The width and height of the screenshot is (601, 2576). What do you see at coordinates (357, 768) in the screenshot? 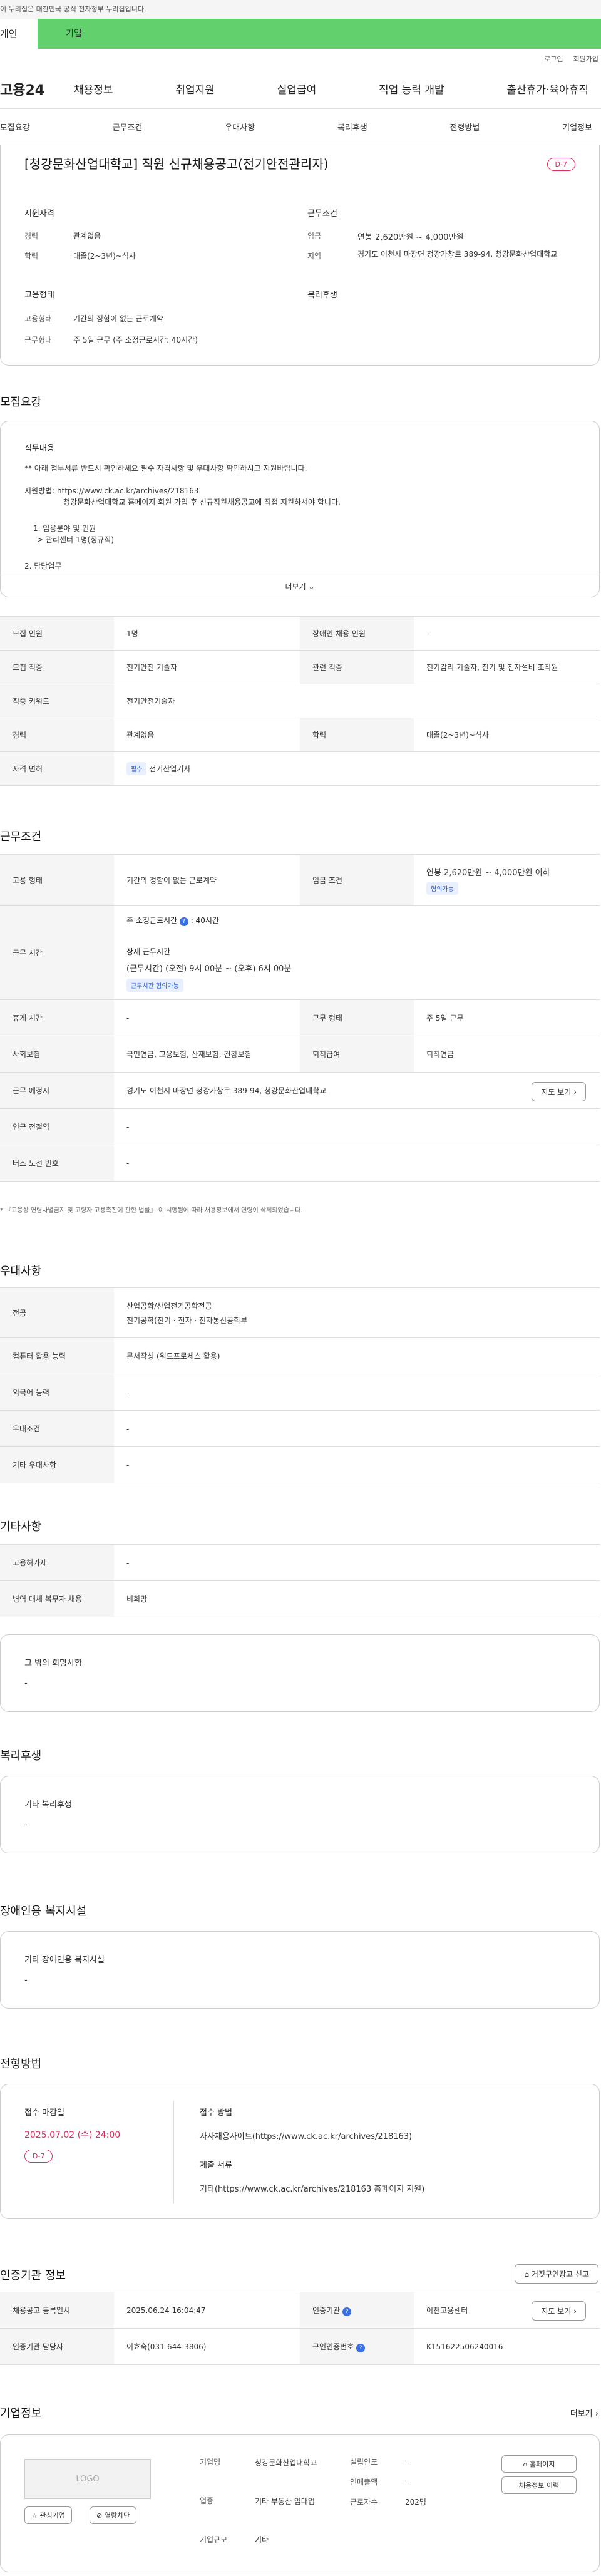
I see `license-cell: 필수 전기산업기사` at bounding box center [357, 768].